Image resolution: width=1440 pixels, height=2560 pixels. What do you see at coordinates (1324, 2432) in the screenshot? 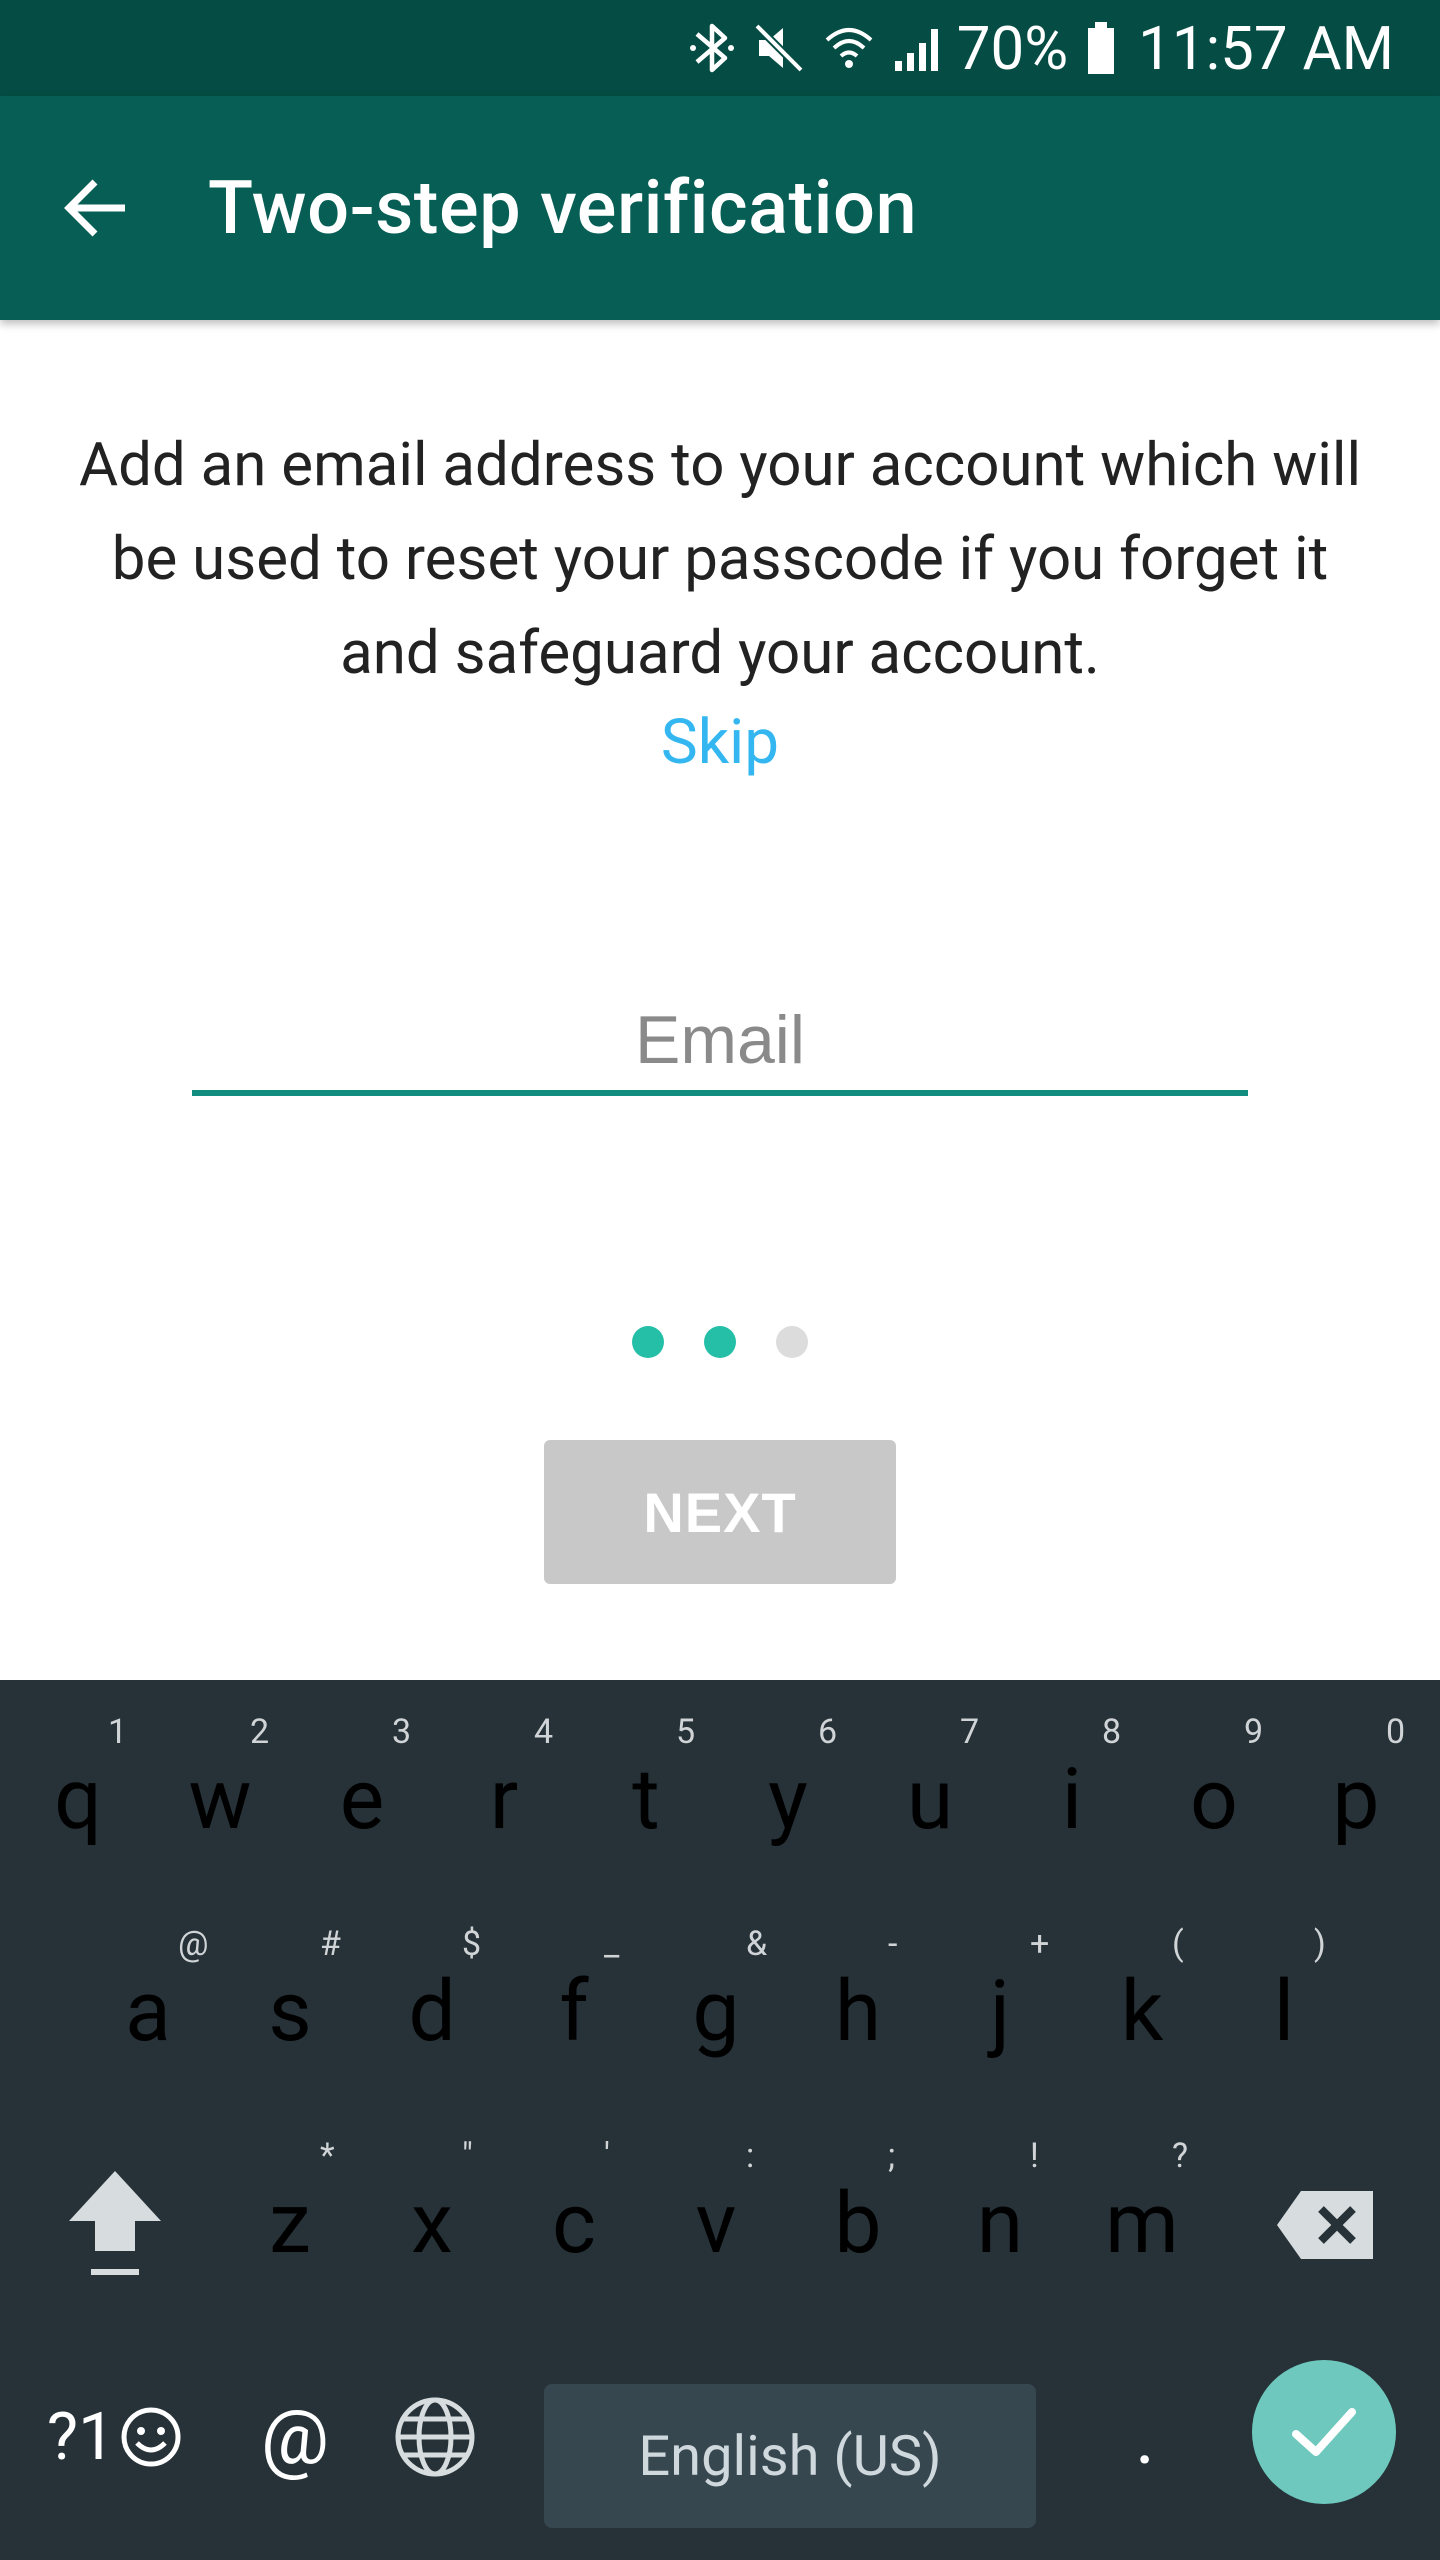
I see `done-key` at bounding box center [1324, 2432].